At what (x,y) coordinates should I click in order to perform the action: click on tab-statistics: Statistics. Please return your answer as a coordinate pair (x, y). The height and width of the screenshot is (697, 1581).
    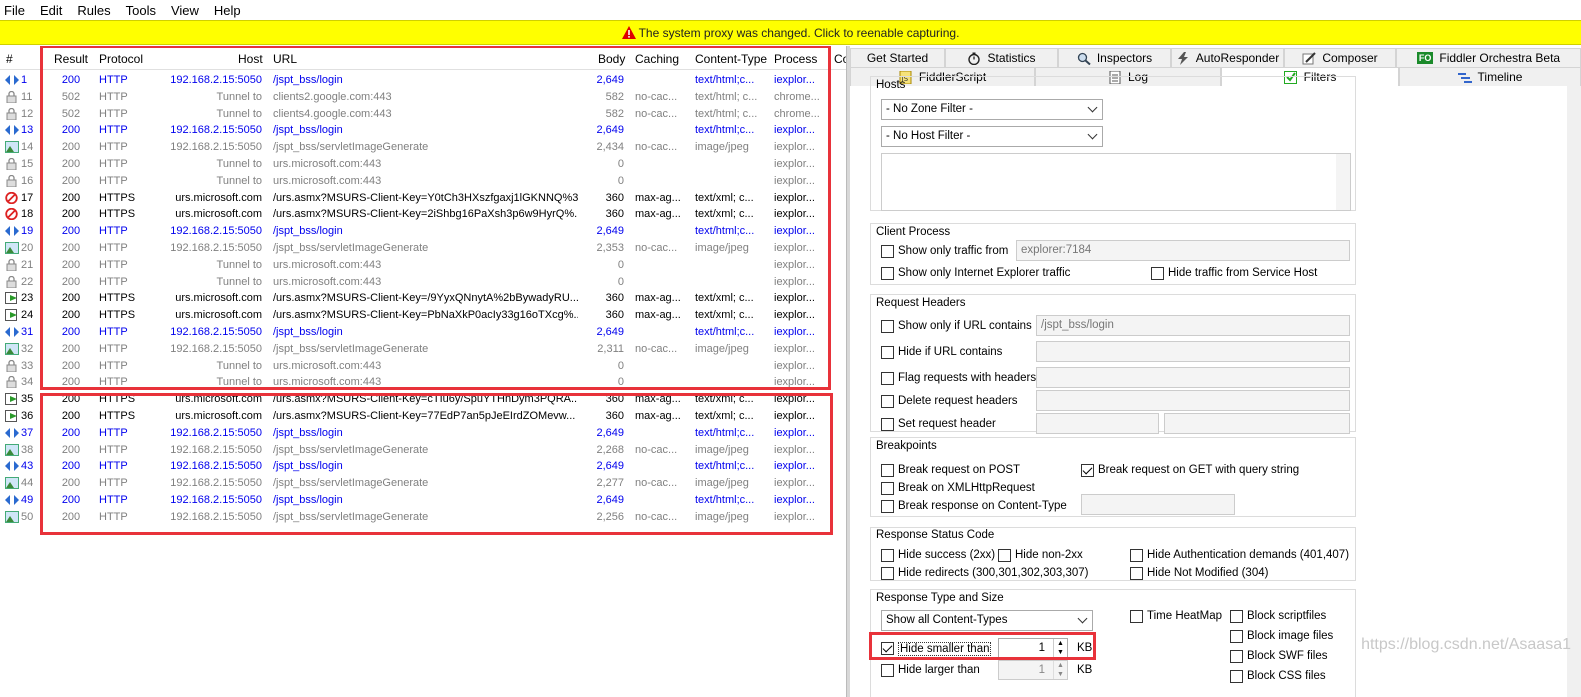
    Looking at the image, I should click on (1001, 57).